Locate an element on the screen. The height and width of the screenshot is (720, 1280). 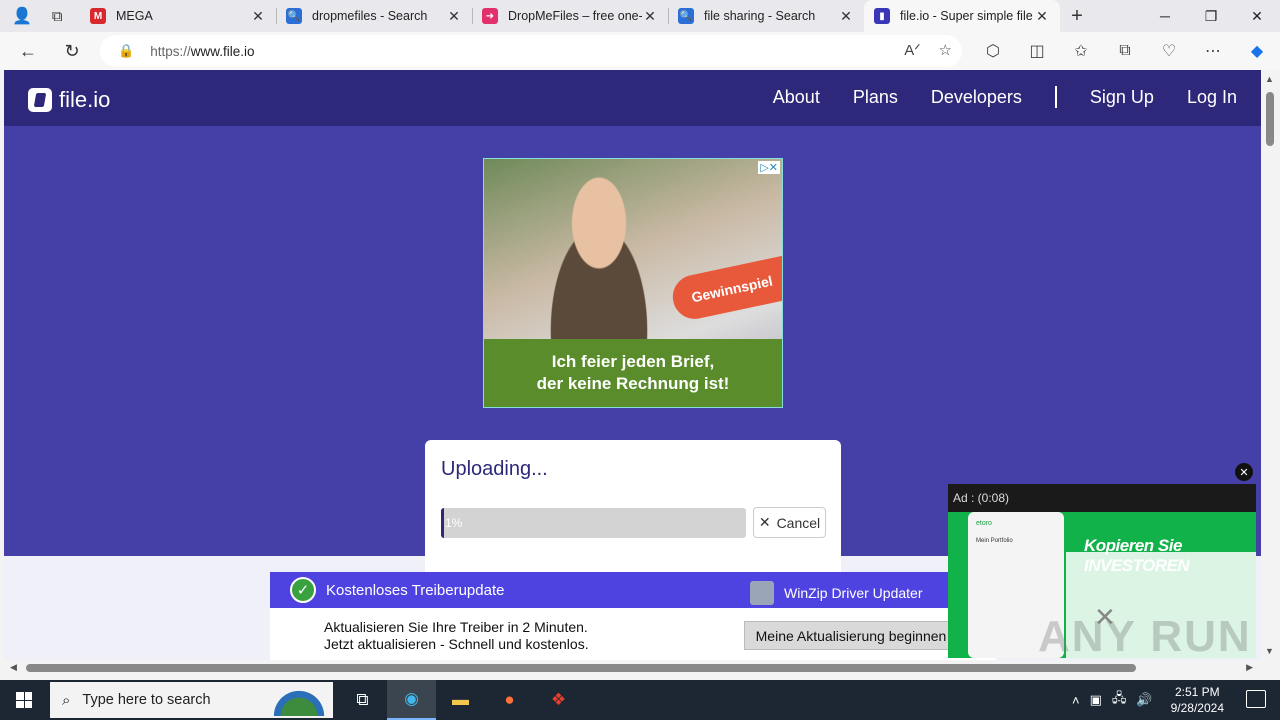
tab-favicon-icon: ▮ is located at coordinates (882, 16).